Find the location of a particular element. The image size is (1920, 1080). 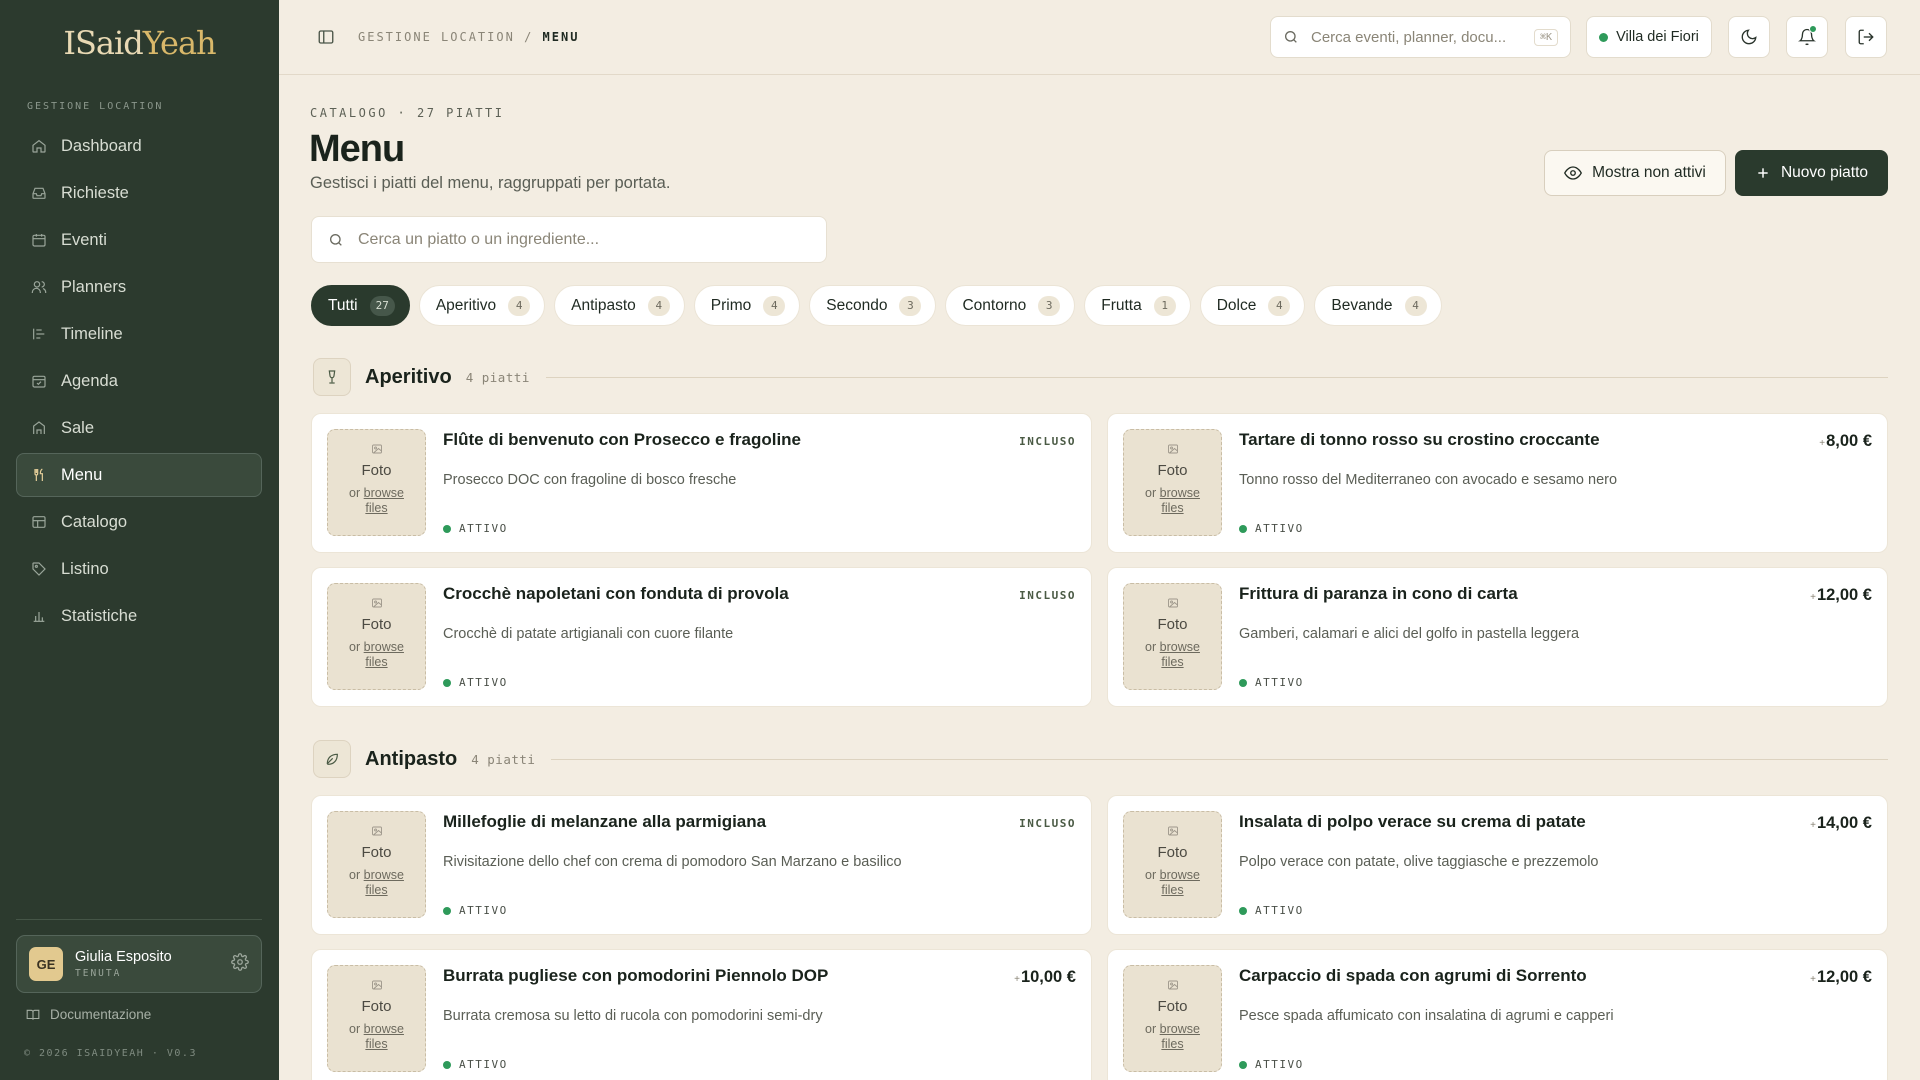

breadcrumb: GESTIONE LOCATION / MENU is located at coordinates (468, 37).